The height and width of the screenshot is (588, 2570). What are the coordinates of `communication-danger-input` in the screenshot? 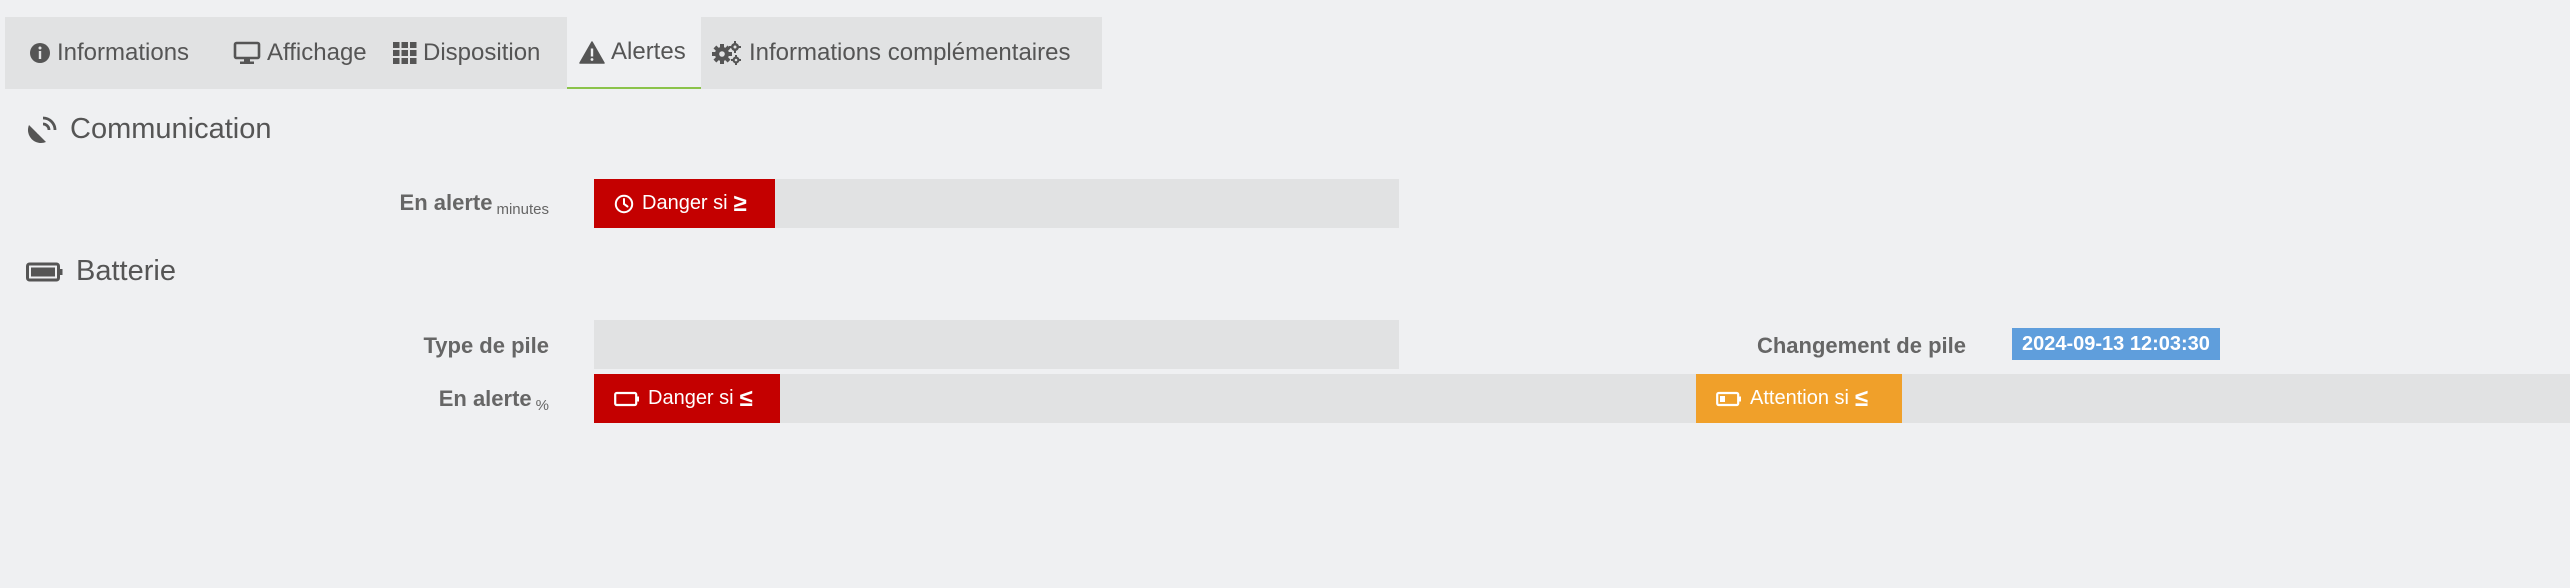 It's located at (1087, 203).